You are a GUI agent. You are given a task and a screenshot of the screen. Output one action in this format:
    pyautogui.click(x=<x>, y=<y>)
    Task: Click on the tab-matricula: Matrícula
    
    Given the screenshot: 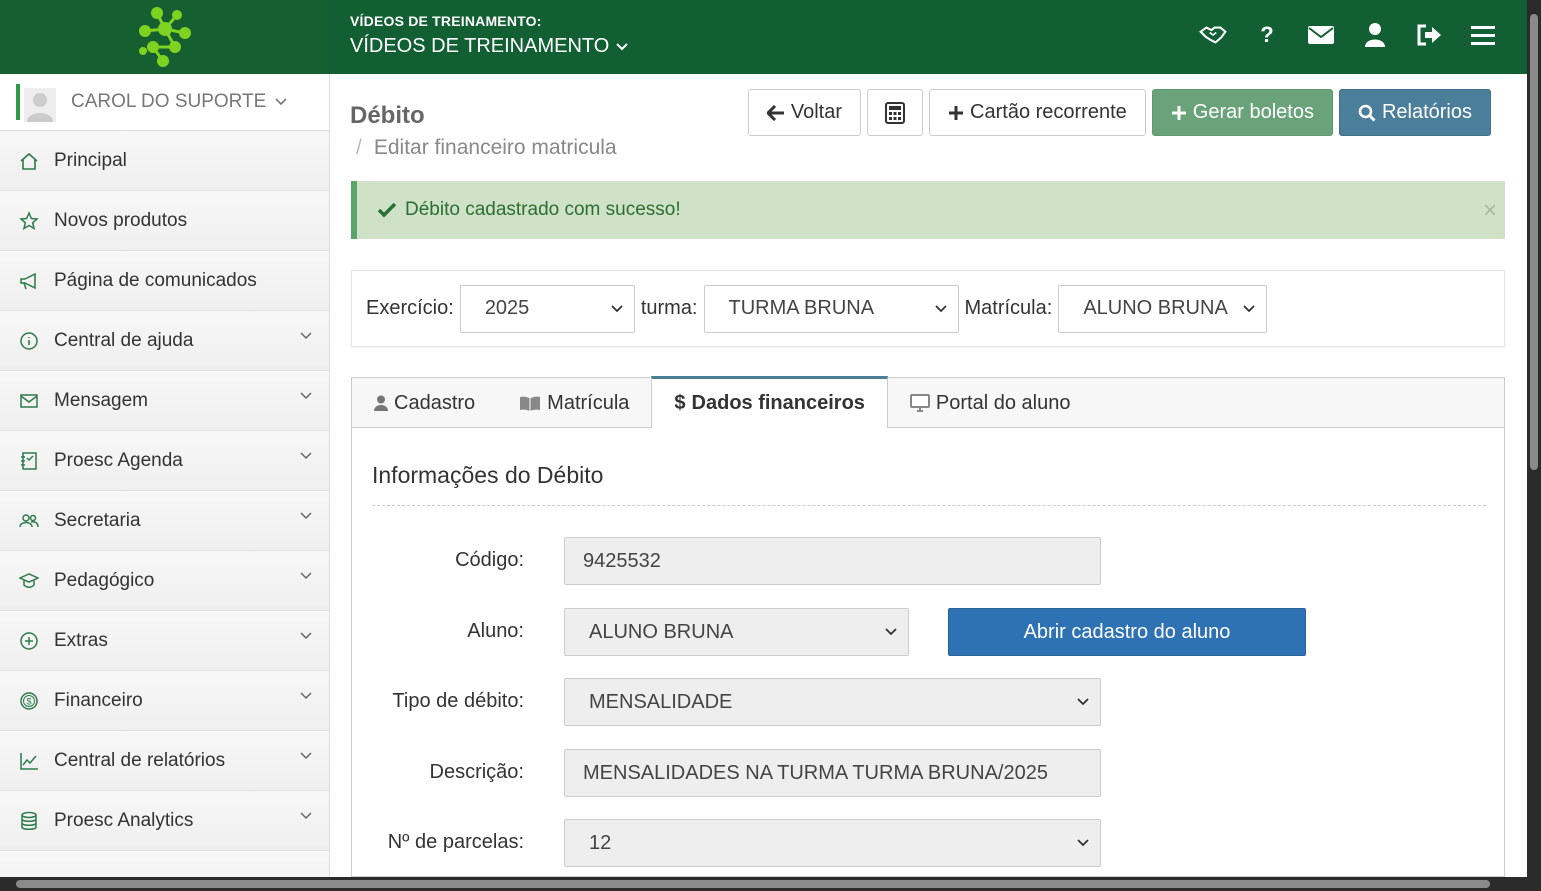 What is the action you would take?
    pyautogui.click(x=574, y=403)
    